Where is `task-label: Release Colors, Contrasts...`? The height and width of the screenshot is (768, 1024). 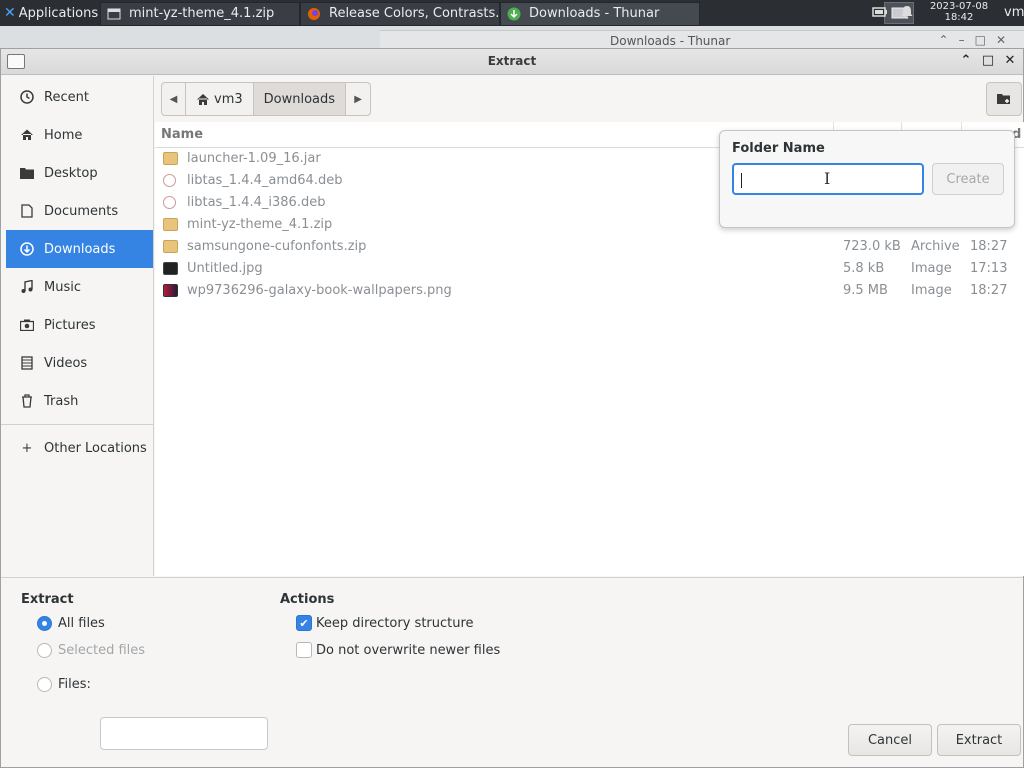 task-label: Release Colors, Contrasts... is located at coordinates (414, 13).